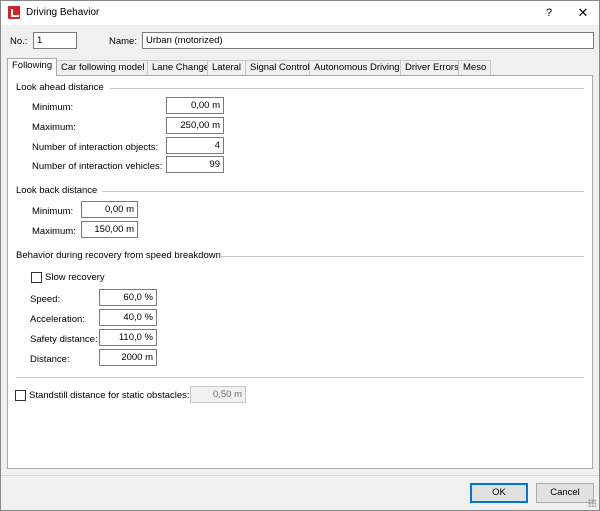 The image size is (600, 511). What do you see at coordinates (592, 503) in the screenshot?
I see `resize-grip-icon` at bounding box center [592, 503].